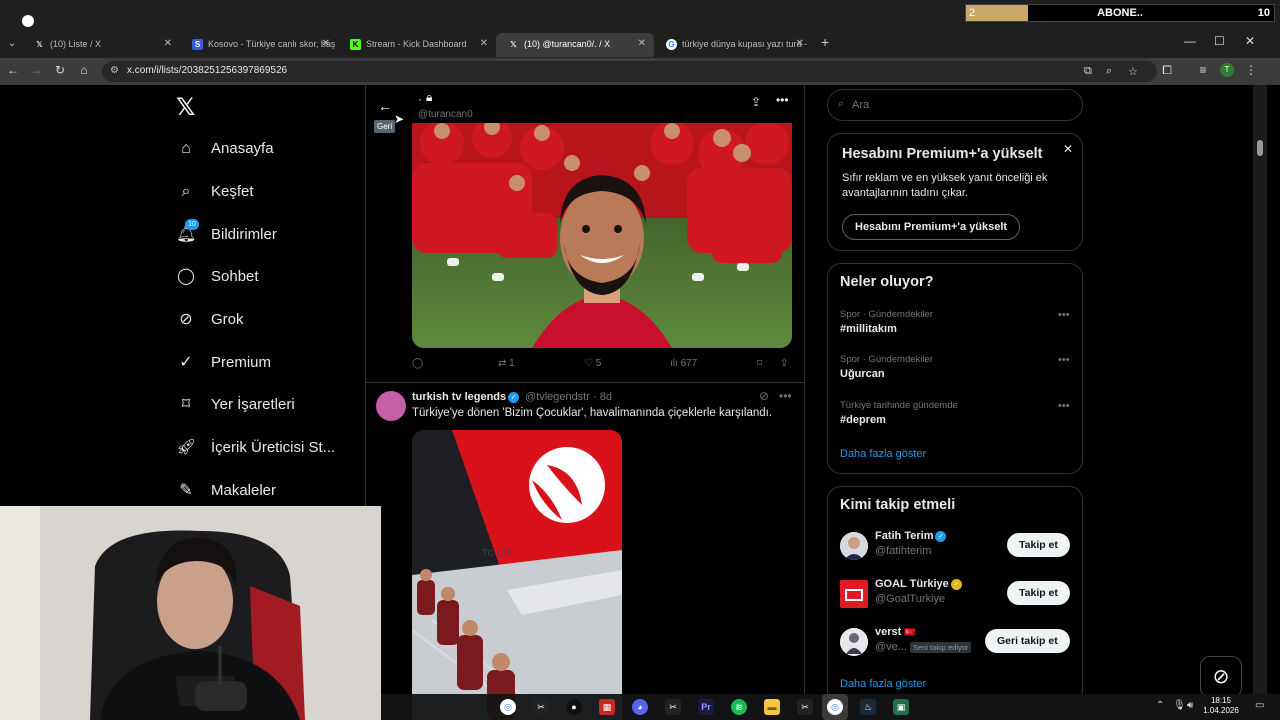  I want to click on trend-item: Türkiye tarihinde gündemde #deprem •••, so click(956, 416).